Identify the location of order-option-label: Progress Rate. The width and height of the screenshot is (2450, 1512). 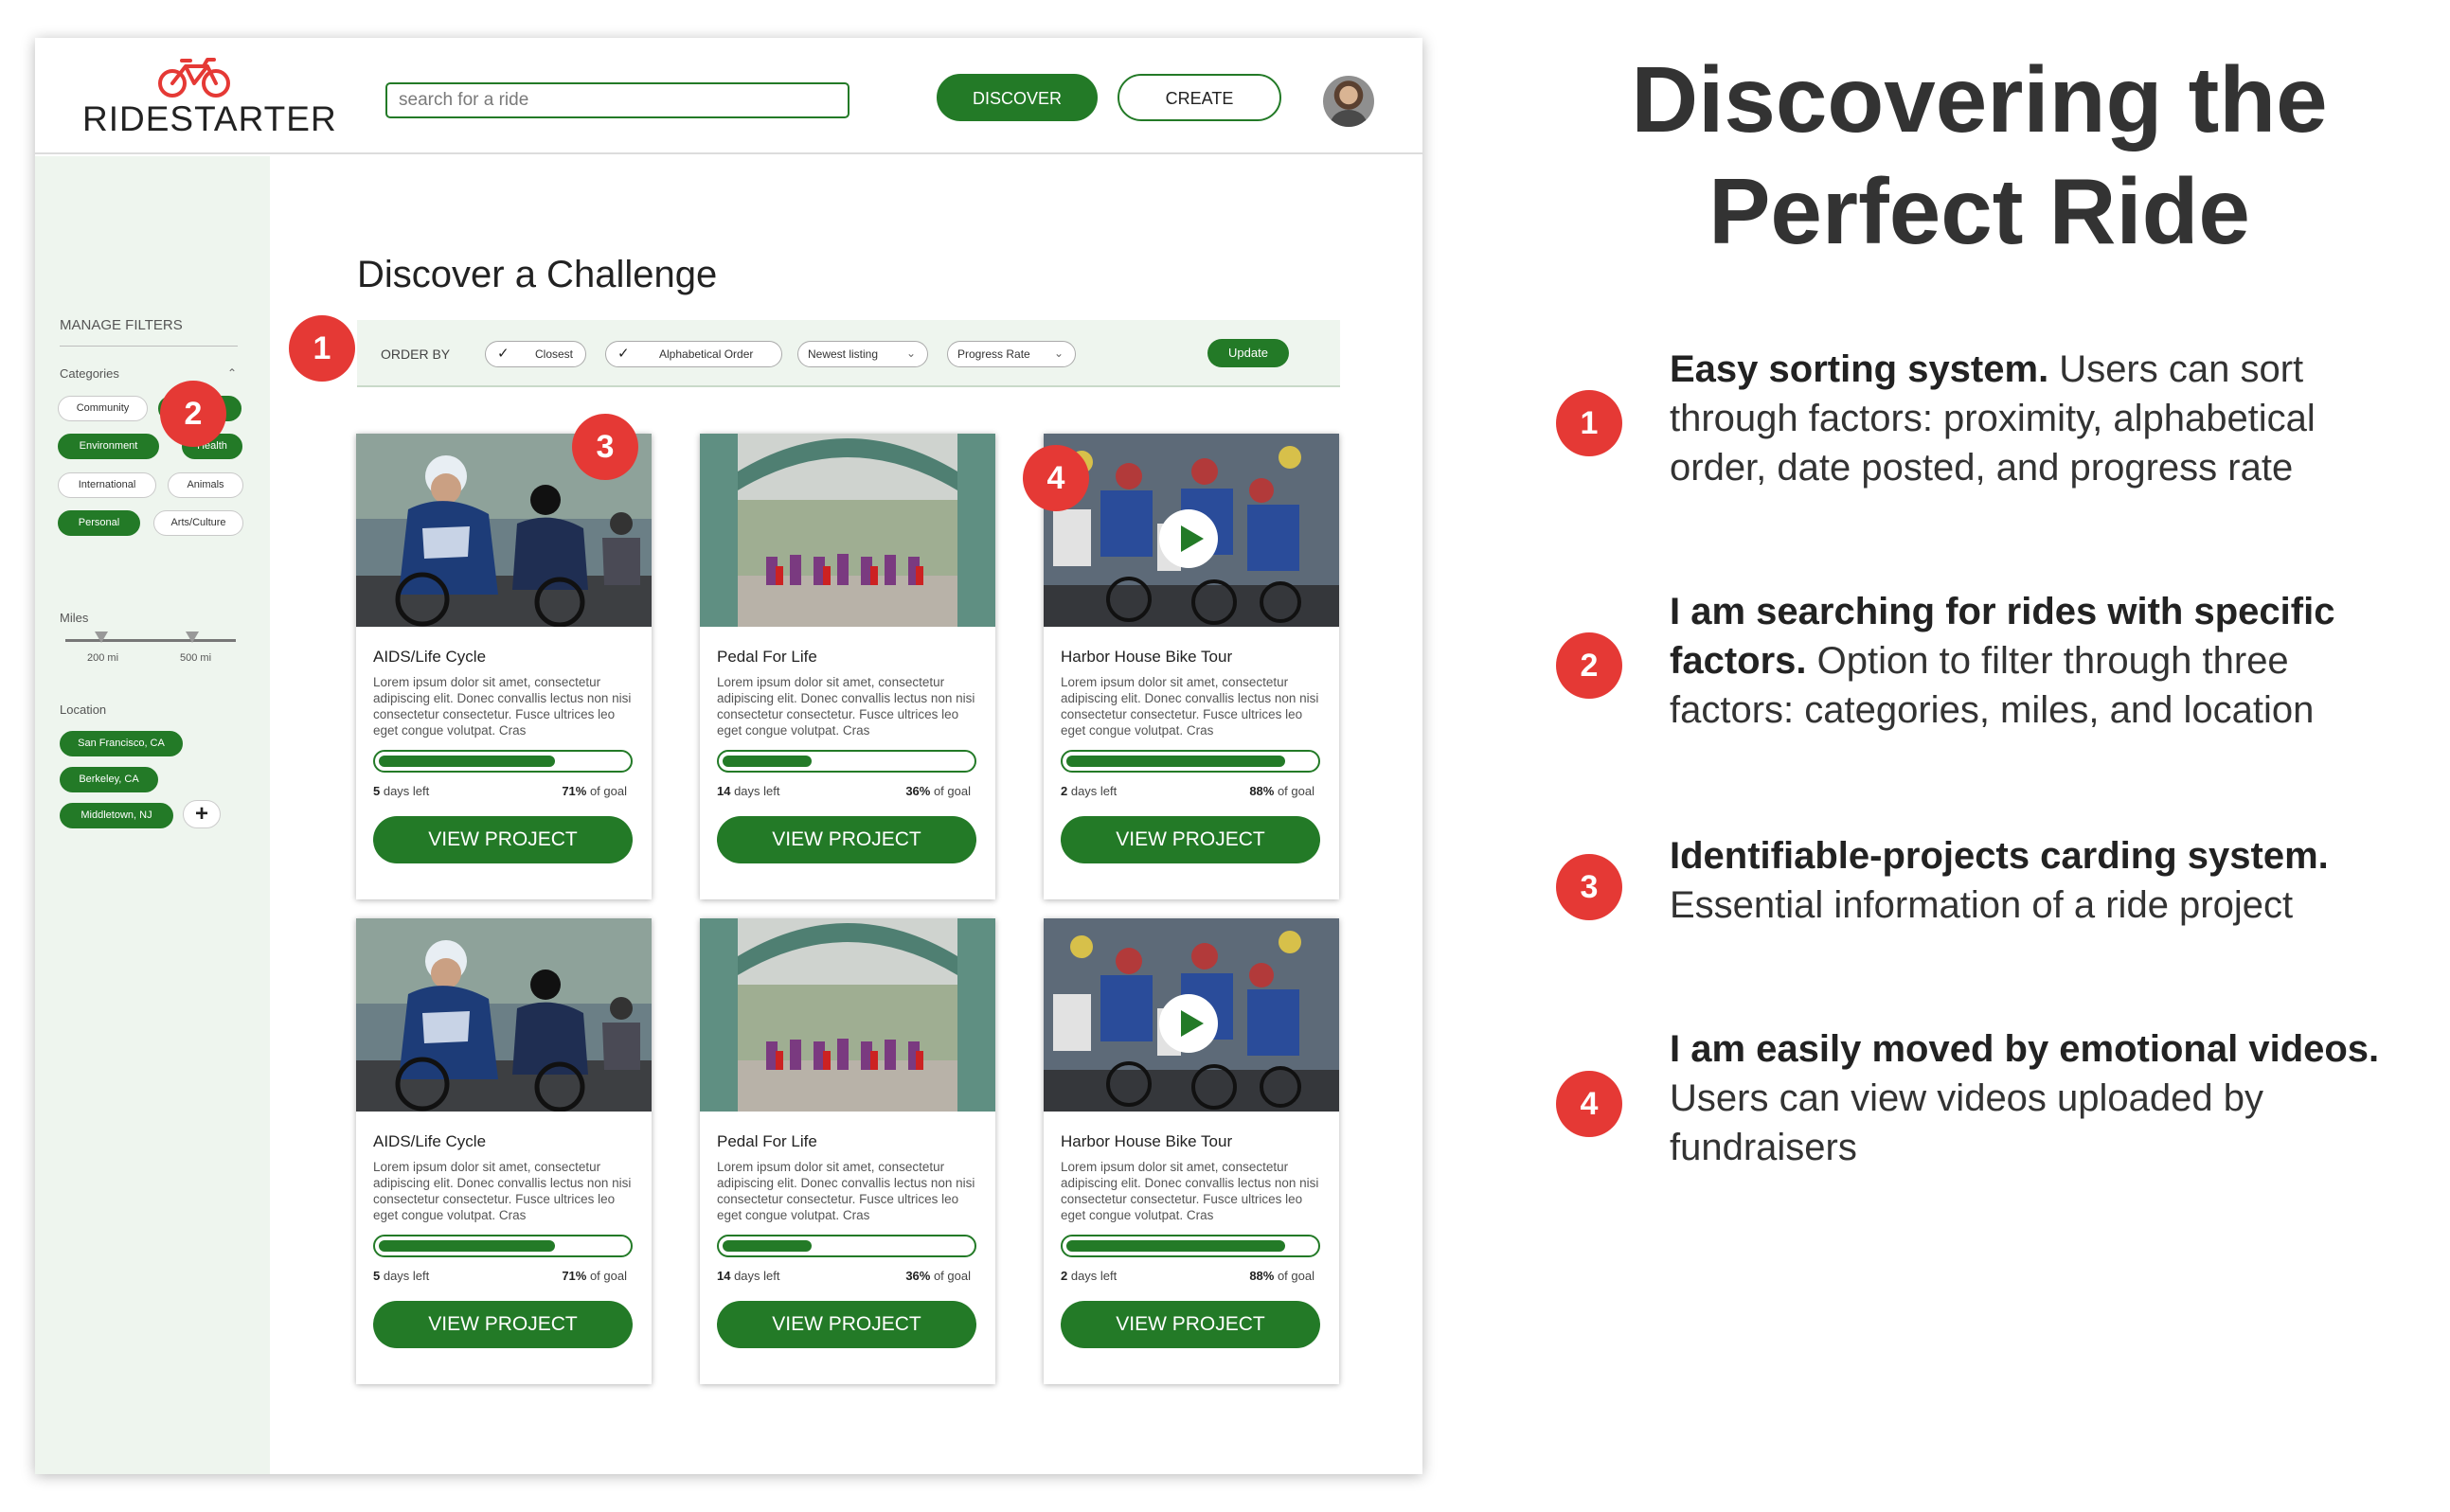
(994, 354).